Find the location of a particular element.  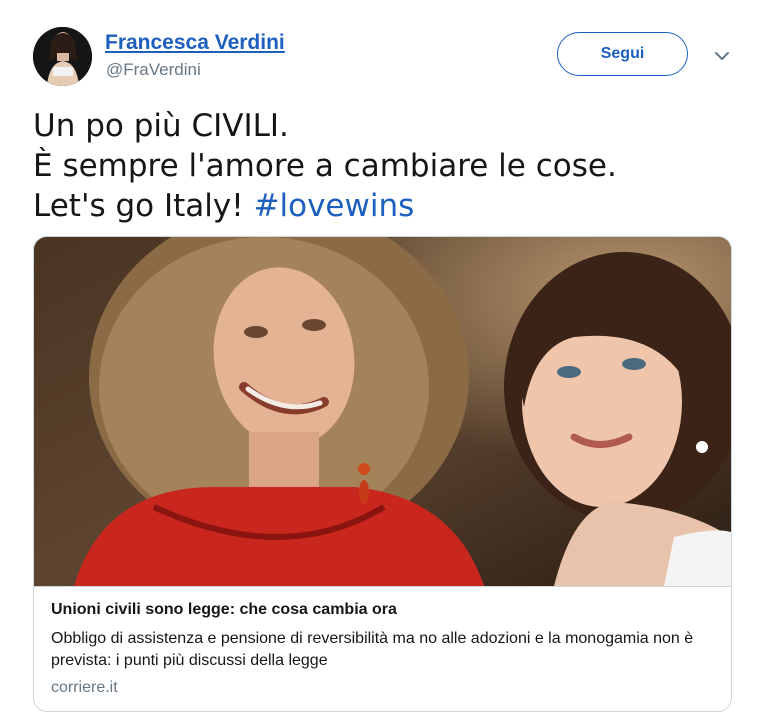

card-domain: corriere.it is located at coordinates (84, 687).